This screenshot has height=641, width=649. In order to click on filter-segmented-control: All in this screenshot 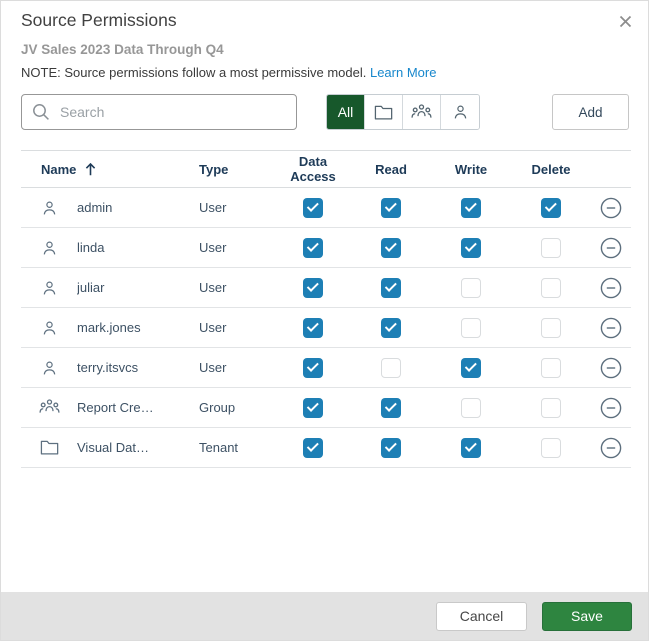, I will do `click(403, 112)`.